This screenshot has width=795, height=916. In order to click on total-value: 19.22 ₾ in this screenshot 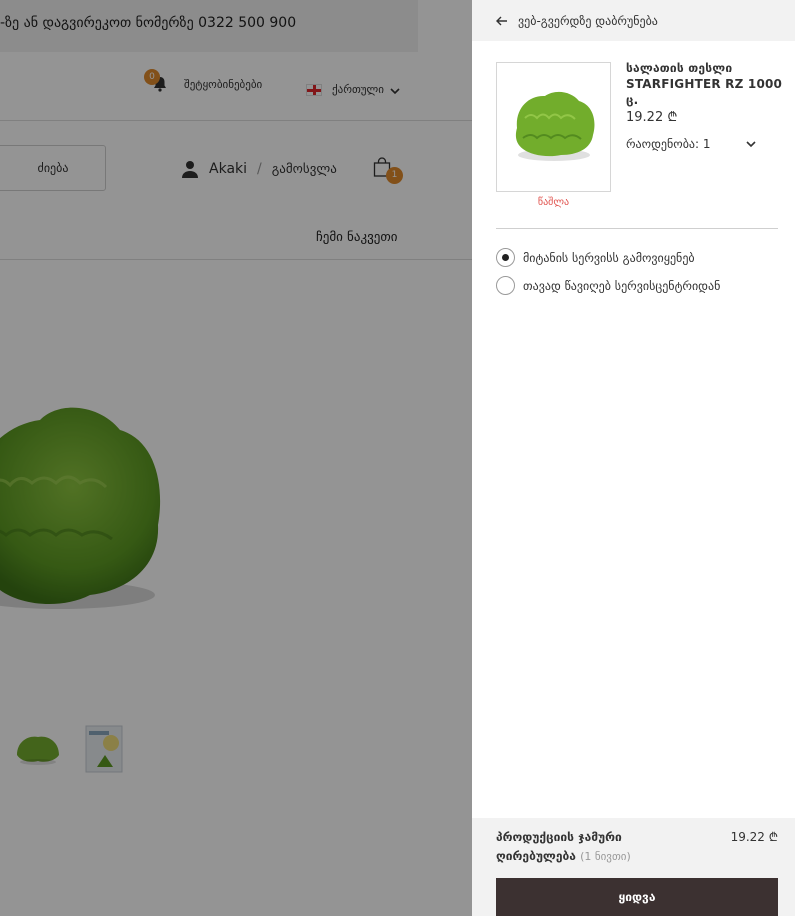, I will do `click(754, 837)`.